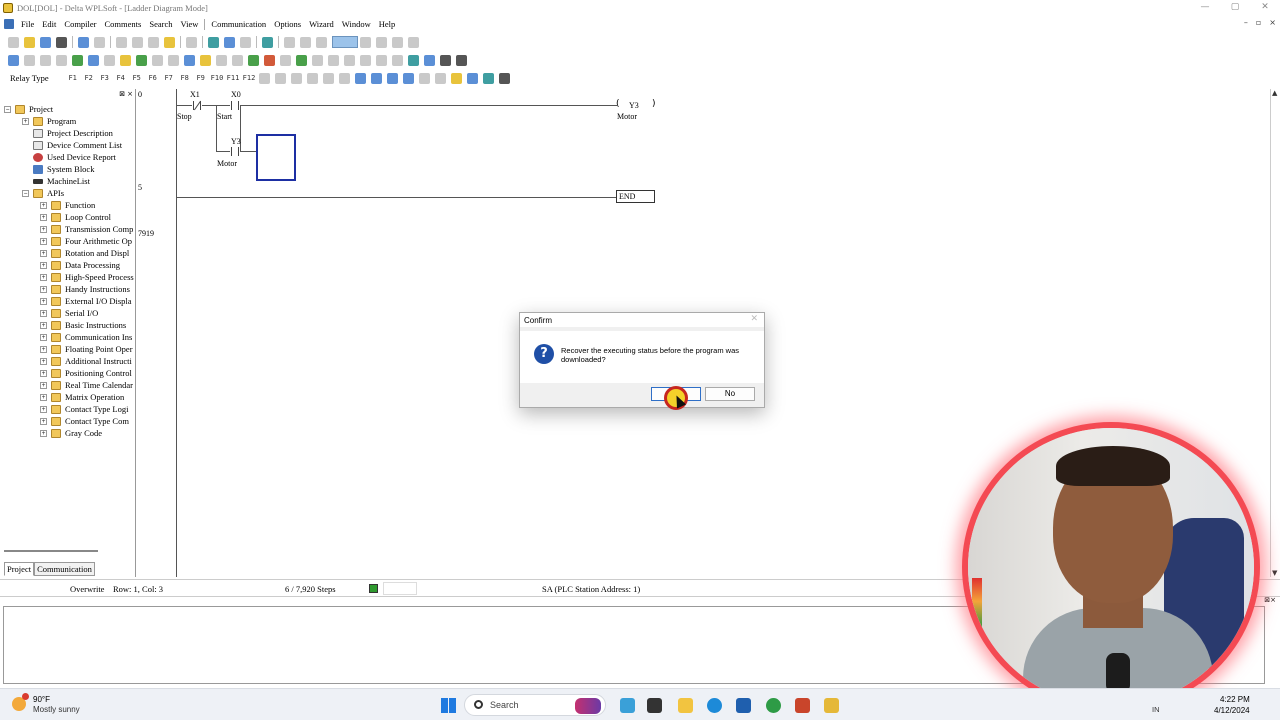  Describe the element at coordinates (93, 60) in the screenshot. I see `comment-mode-icon` at that location.